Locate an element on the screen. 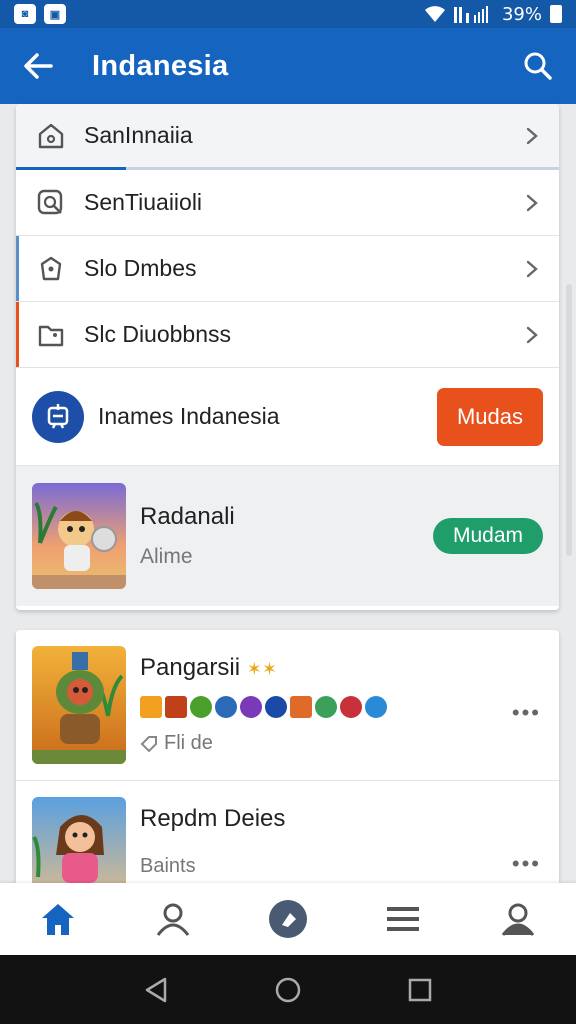 Image resolution: width=576 pixels, height=1024 pixels. status-bar: ◙ ▣ 39% is located at coordinates (288, 14).